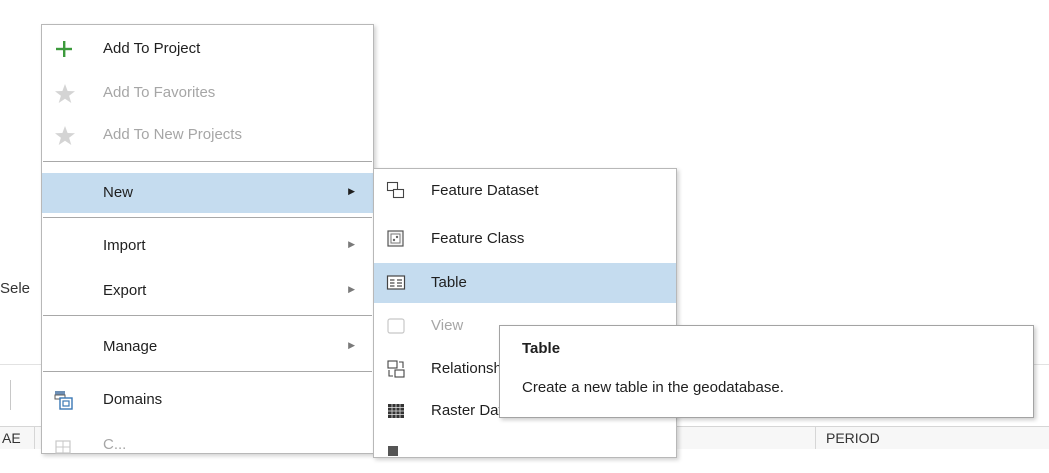  What do you see at coordinates (130, 346) in the screenshot?
I see `menu-item-label: Manage` at bounding box center [130, 346].